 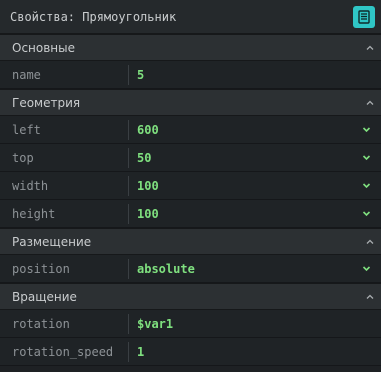 What do you see at coordinates (190, 102) in the screenshot?
I see `section-header-geometry: Геометрия` at bounding box center [190, 102].